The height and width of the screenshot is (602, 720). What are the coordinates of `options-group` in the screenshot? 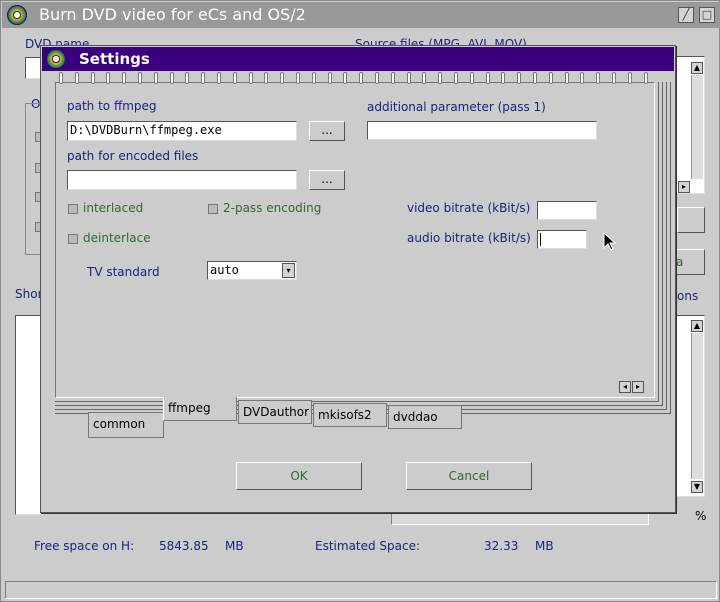 It's located at (33, 179).